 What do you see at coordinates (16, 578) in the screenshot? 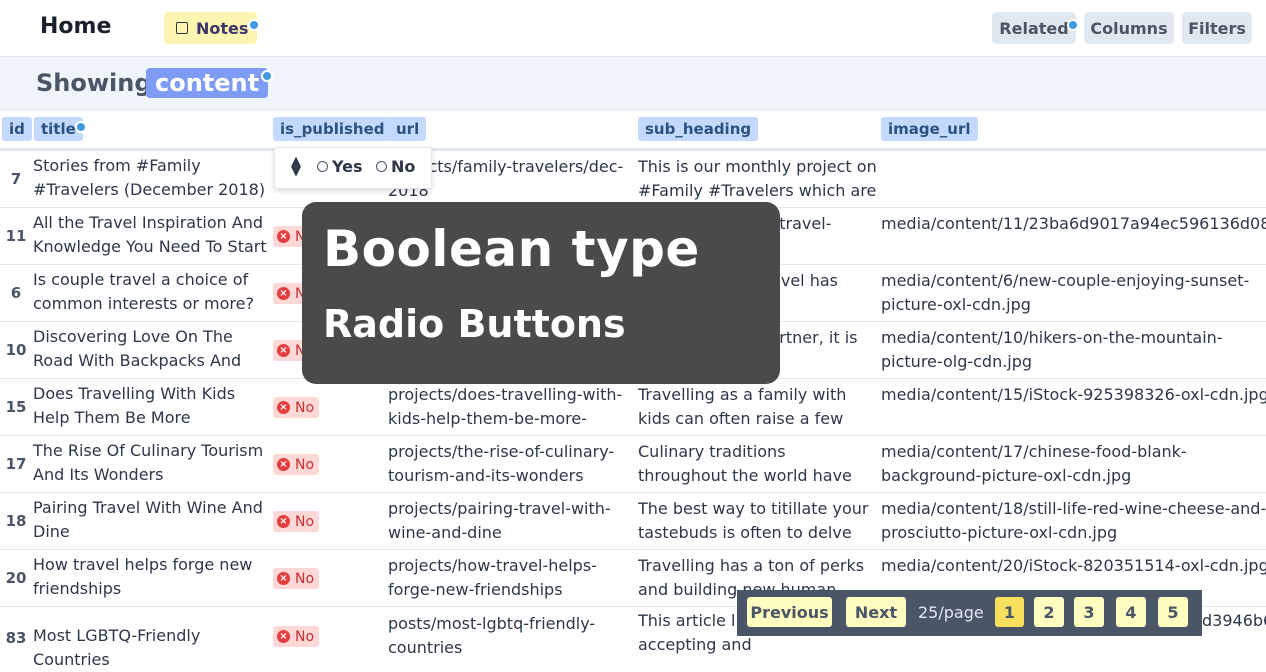
I see `cell-id: 20` at bounding box center [16, 578].